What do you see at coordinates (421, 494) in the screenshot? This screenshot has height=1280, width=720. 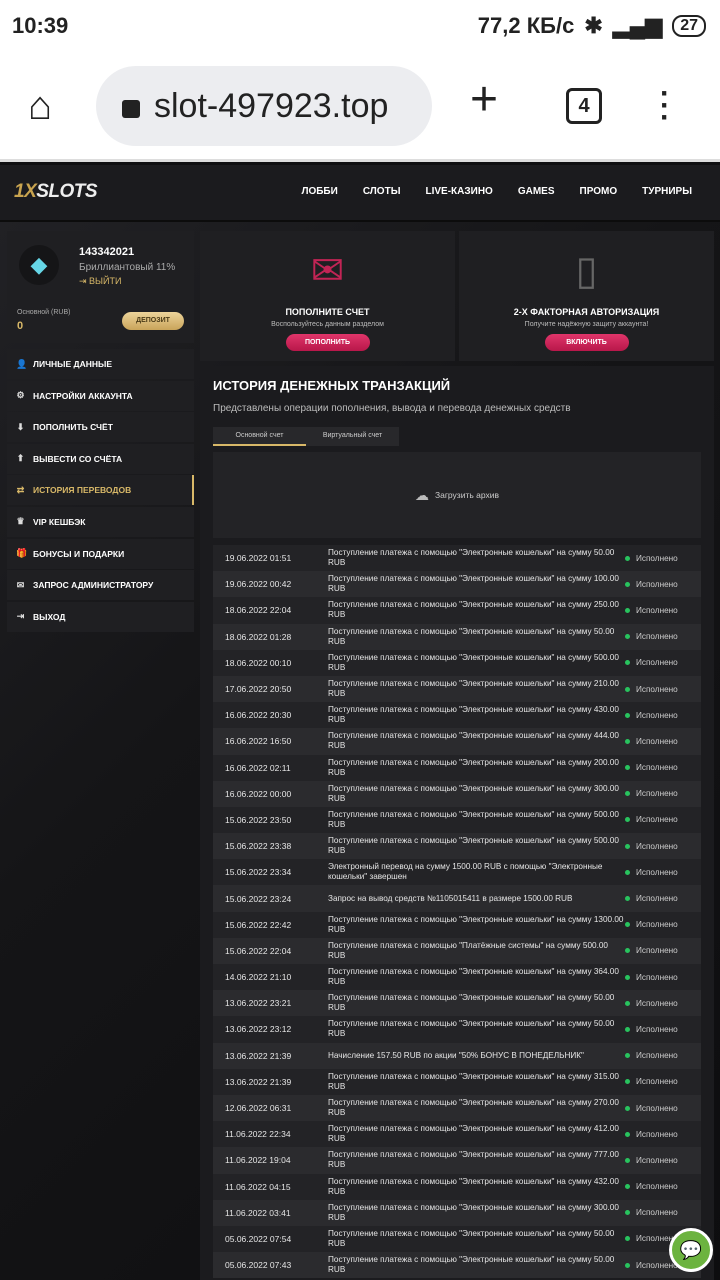 I see `cloud-download-icon: ☁` at bounding box center [421, 494].